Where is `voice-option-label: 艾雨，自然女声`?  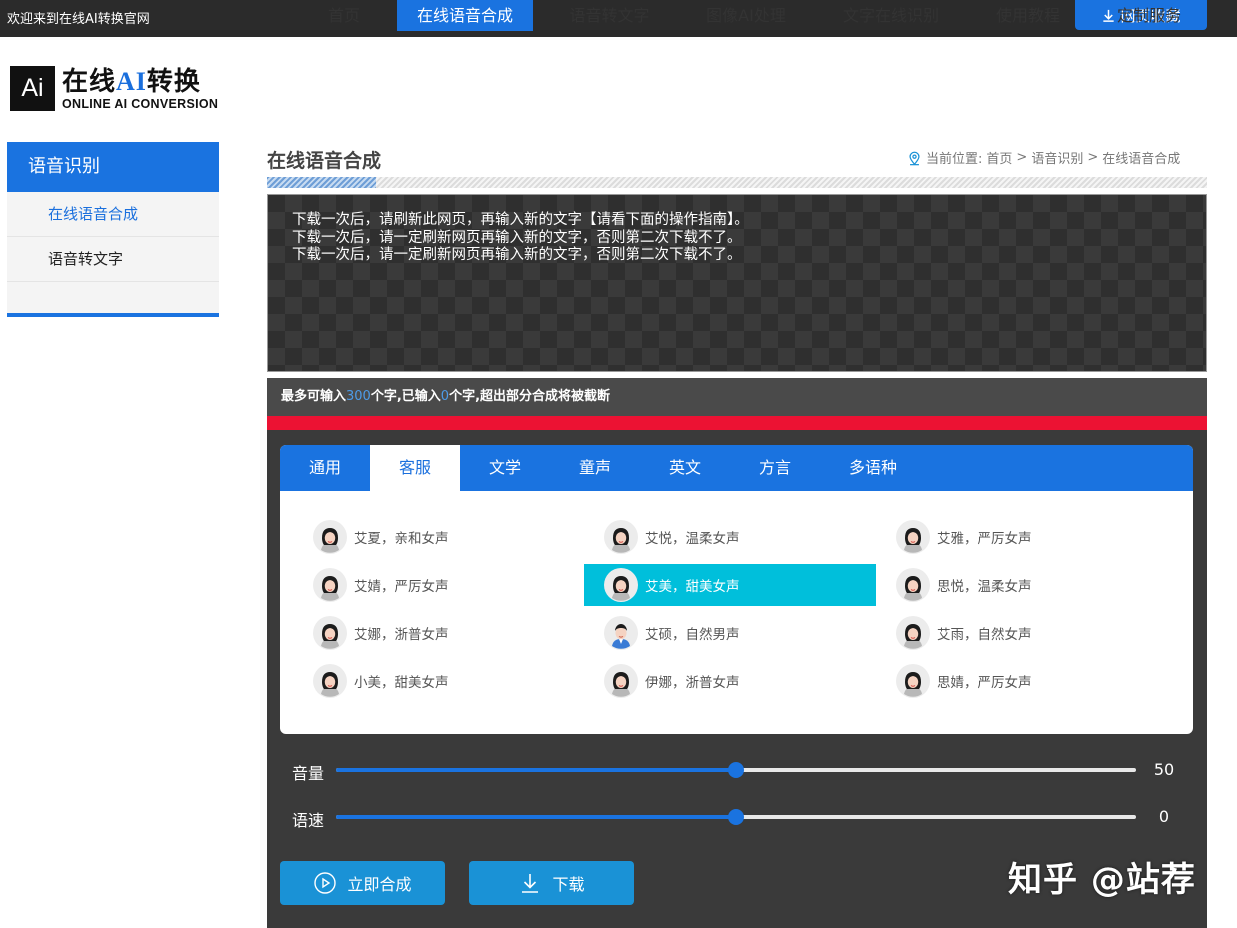
voice-option-label: 艾雨，自然女声 is located at coordinates (984, 635).